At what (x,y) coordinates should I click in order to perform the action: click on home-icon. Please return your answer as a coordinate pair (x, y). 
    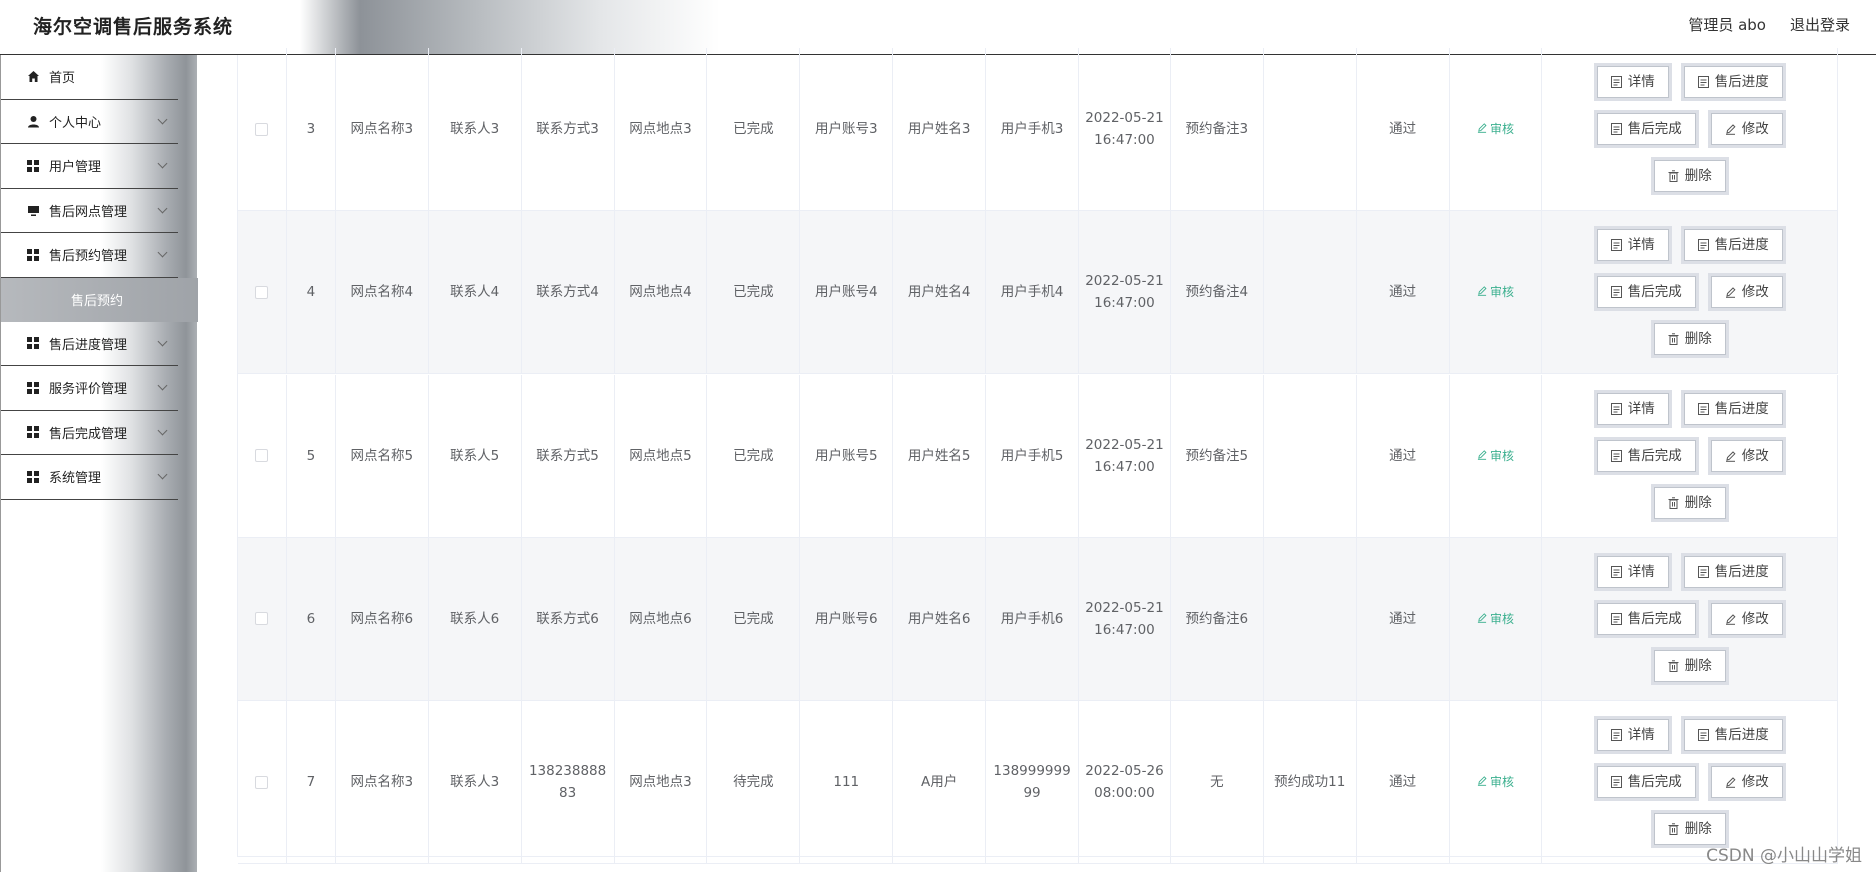
    Looking at the image, I should click on (33, 77).